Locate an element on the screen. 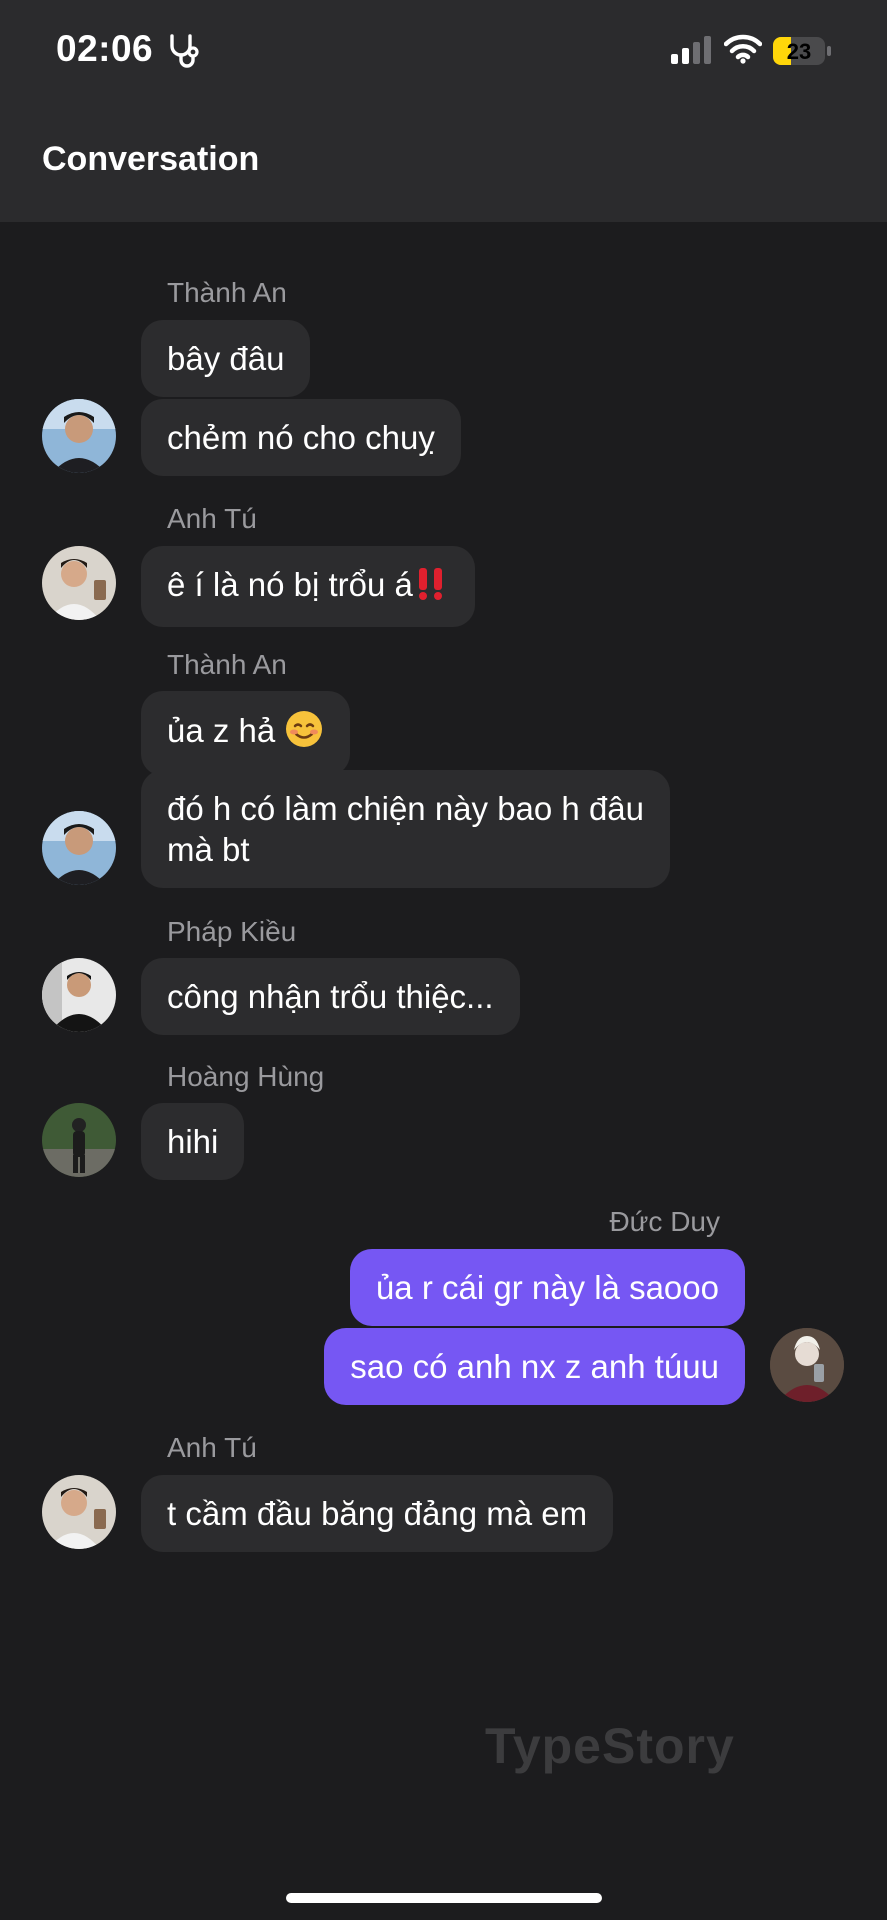  battery-icon: 23 is located at coordinates (802, 53).